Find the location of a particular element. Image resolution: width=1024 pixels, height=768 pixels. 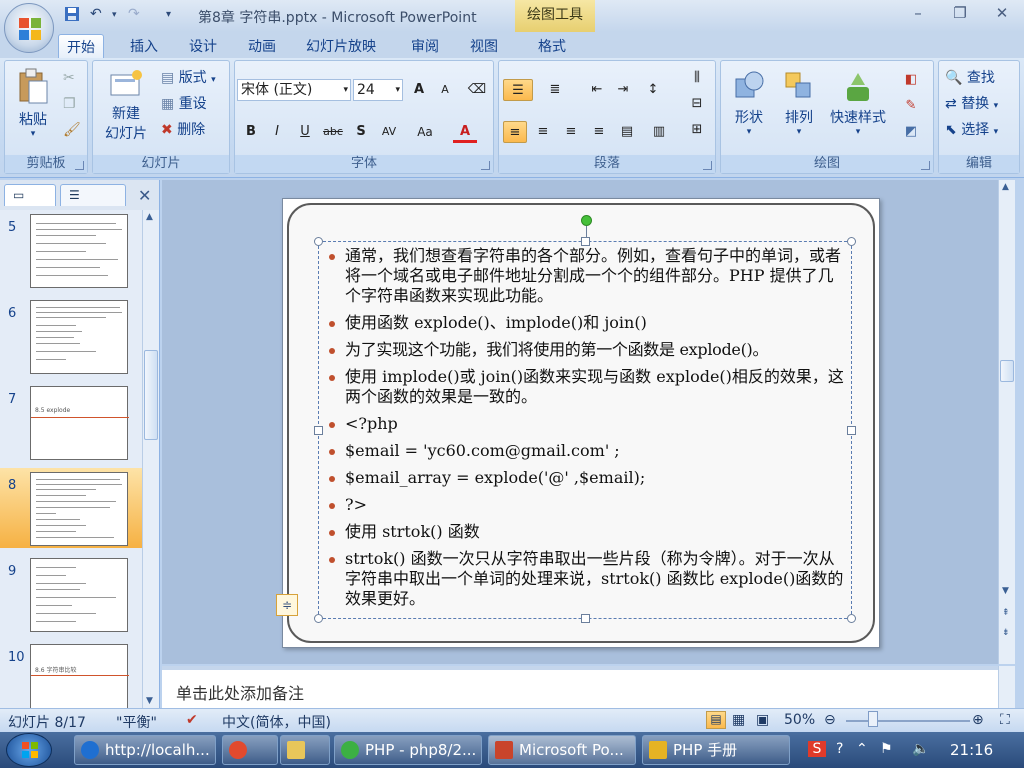

char-spacing-button: AV is located at coordinates (389, 132).